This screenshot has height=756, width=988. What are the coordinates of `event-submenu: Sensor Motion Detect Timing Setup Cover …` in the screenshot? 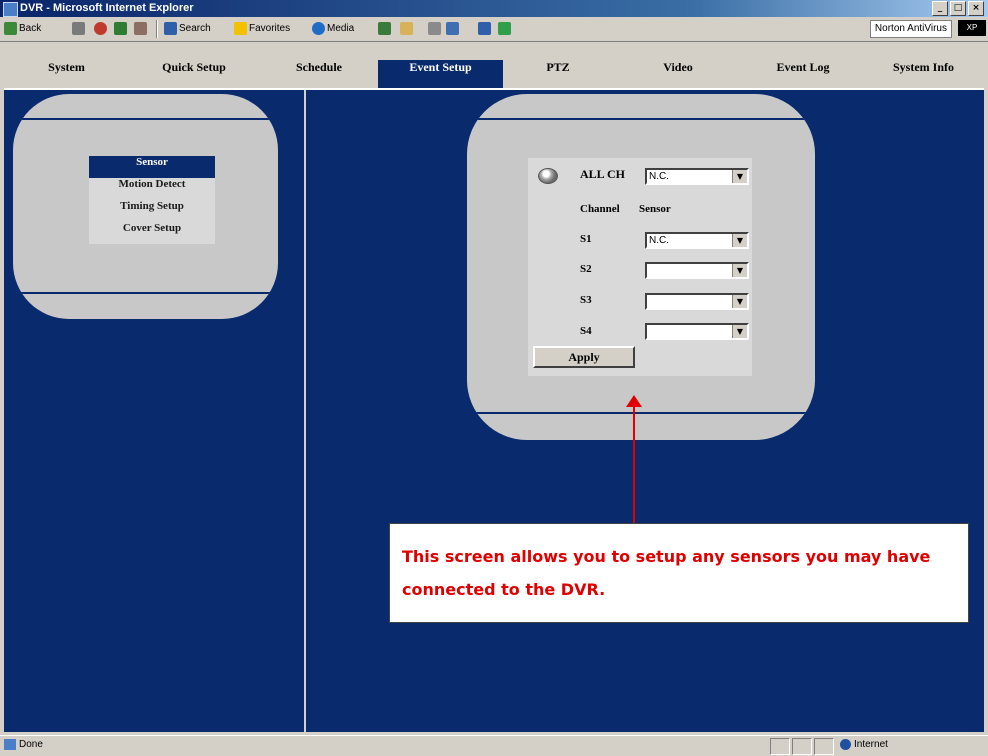 It's located at (152, 200).